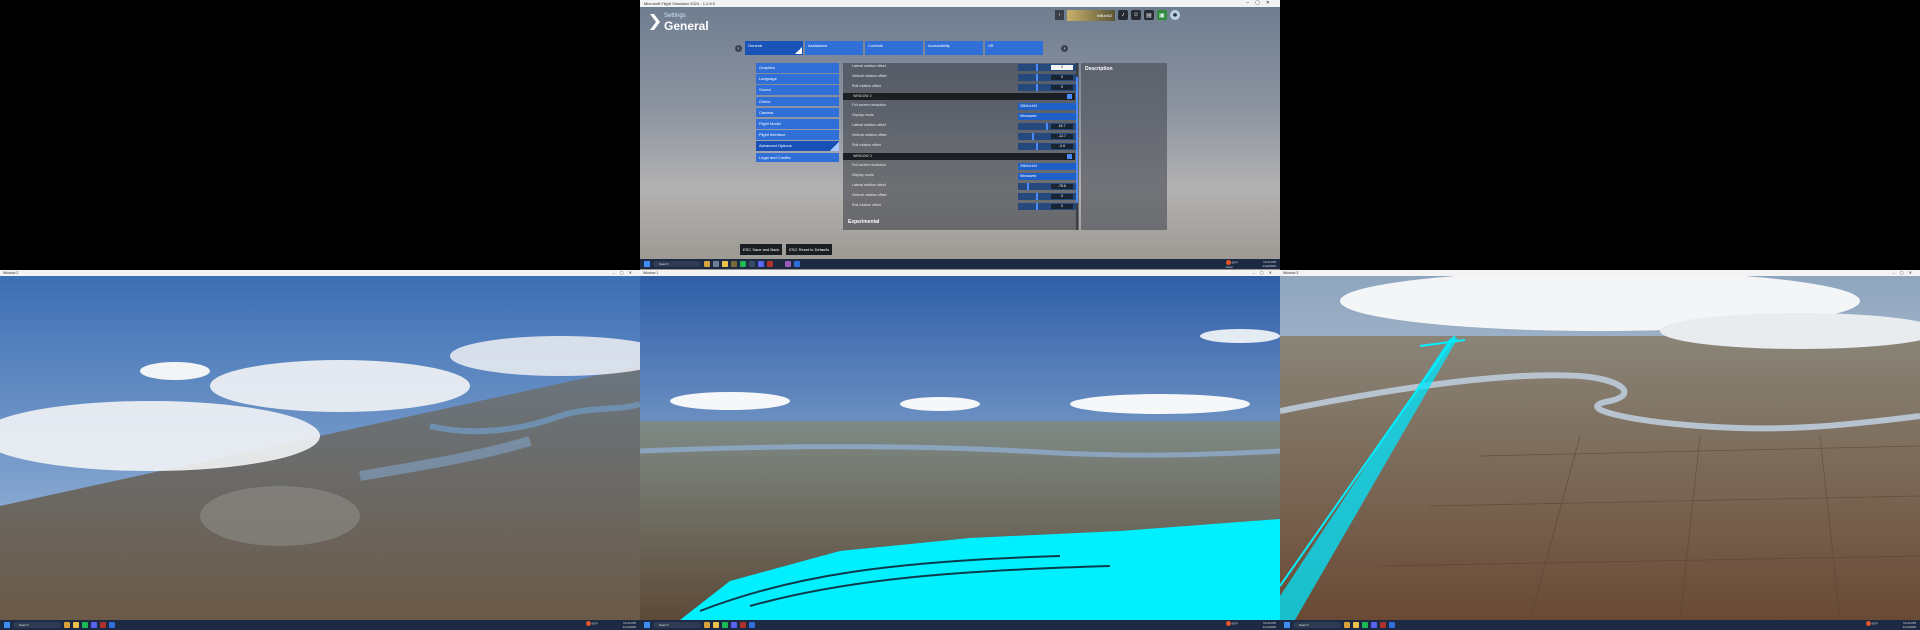 Image resolution: width=1920 pixels, height=630 pixels. What do you see at coordinates (954, 48) in the screenshot?
I see `tab-accessibility: Accessibility` at bounding box center [954, 48].